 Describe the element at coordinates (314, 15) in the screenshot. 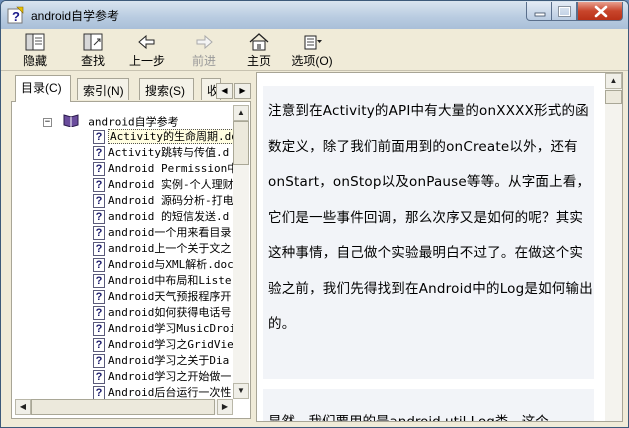

I see `title-bar: ? android自学参考` at that location.